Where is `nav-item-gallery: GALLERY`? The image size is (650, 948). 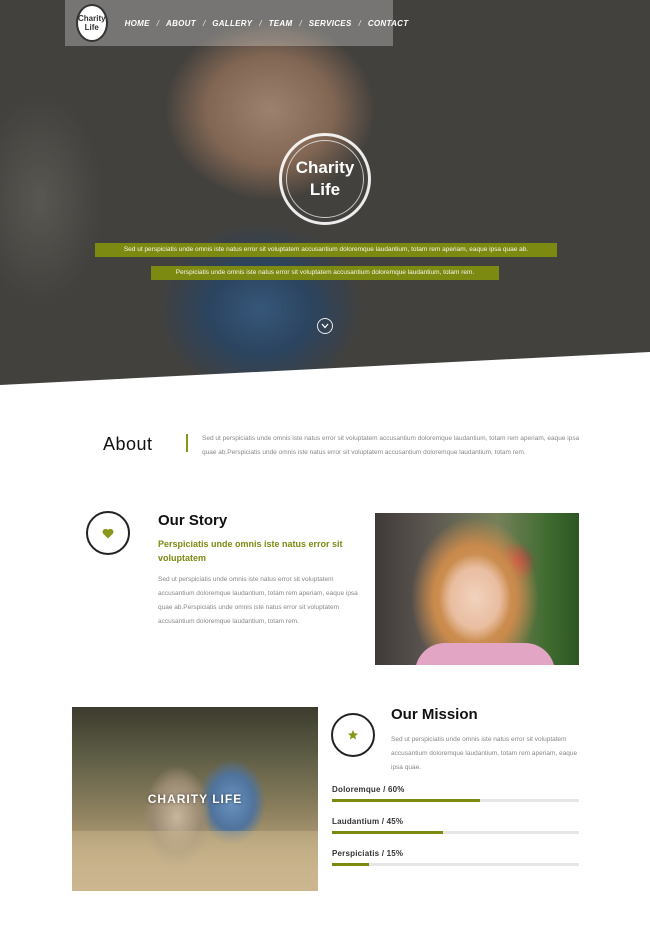
nav-item-gallery: GALLERY is located at coordinates (232, 23).